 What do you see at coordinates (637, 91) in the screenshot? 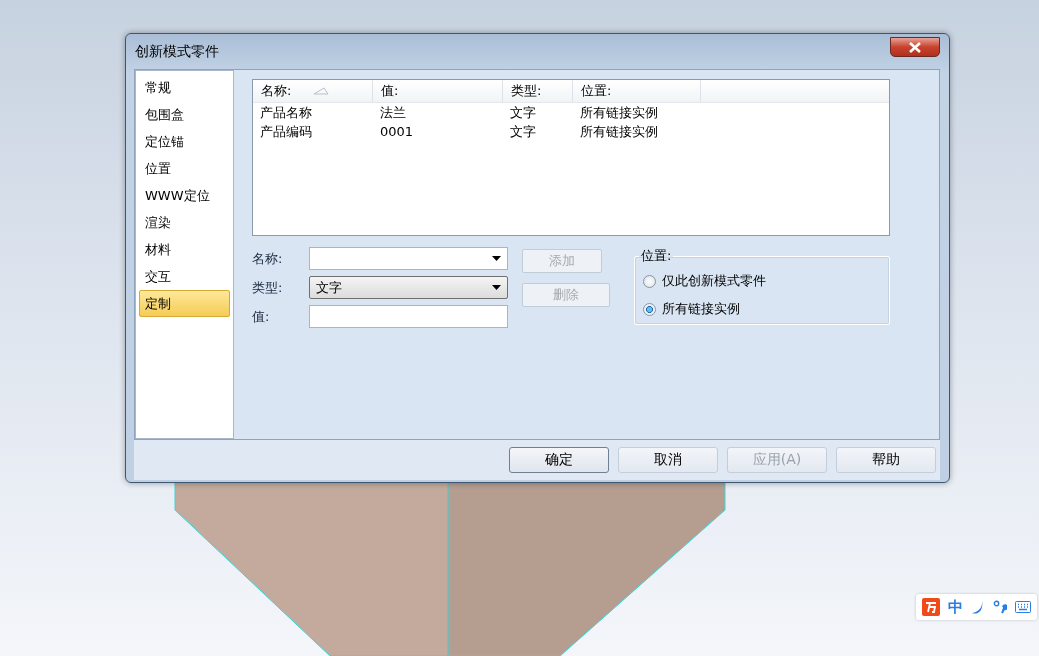
I see `column-header: 位置:` at bounding box center [637, 91].